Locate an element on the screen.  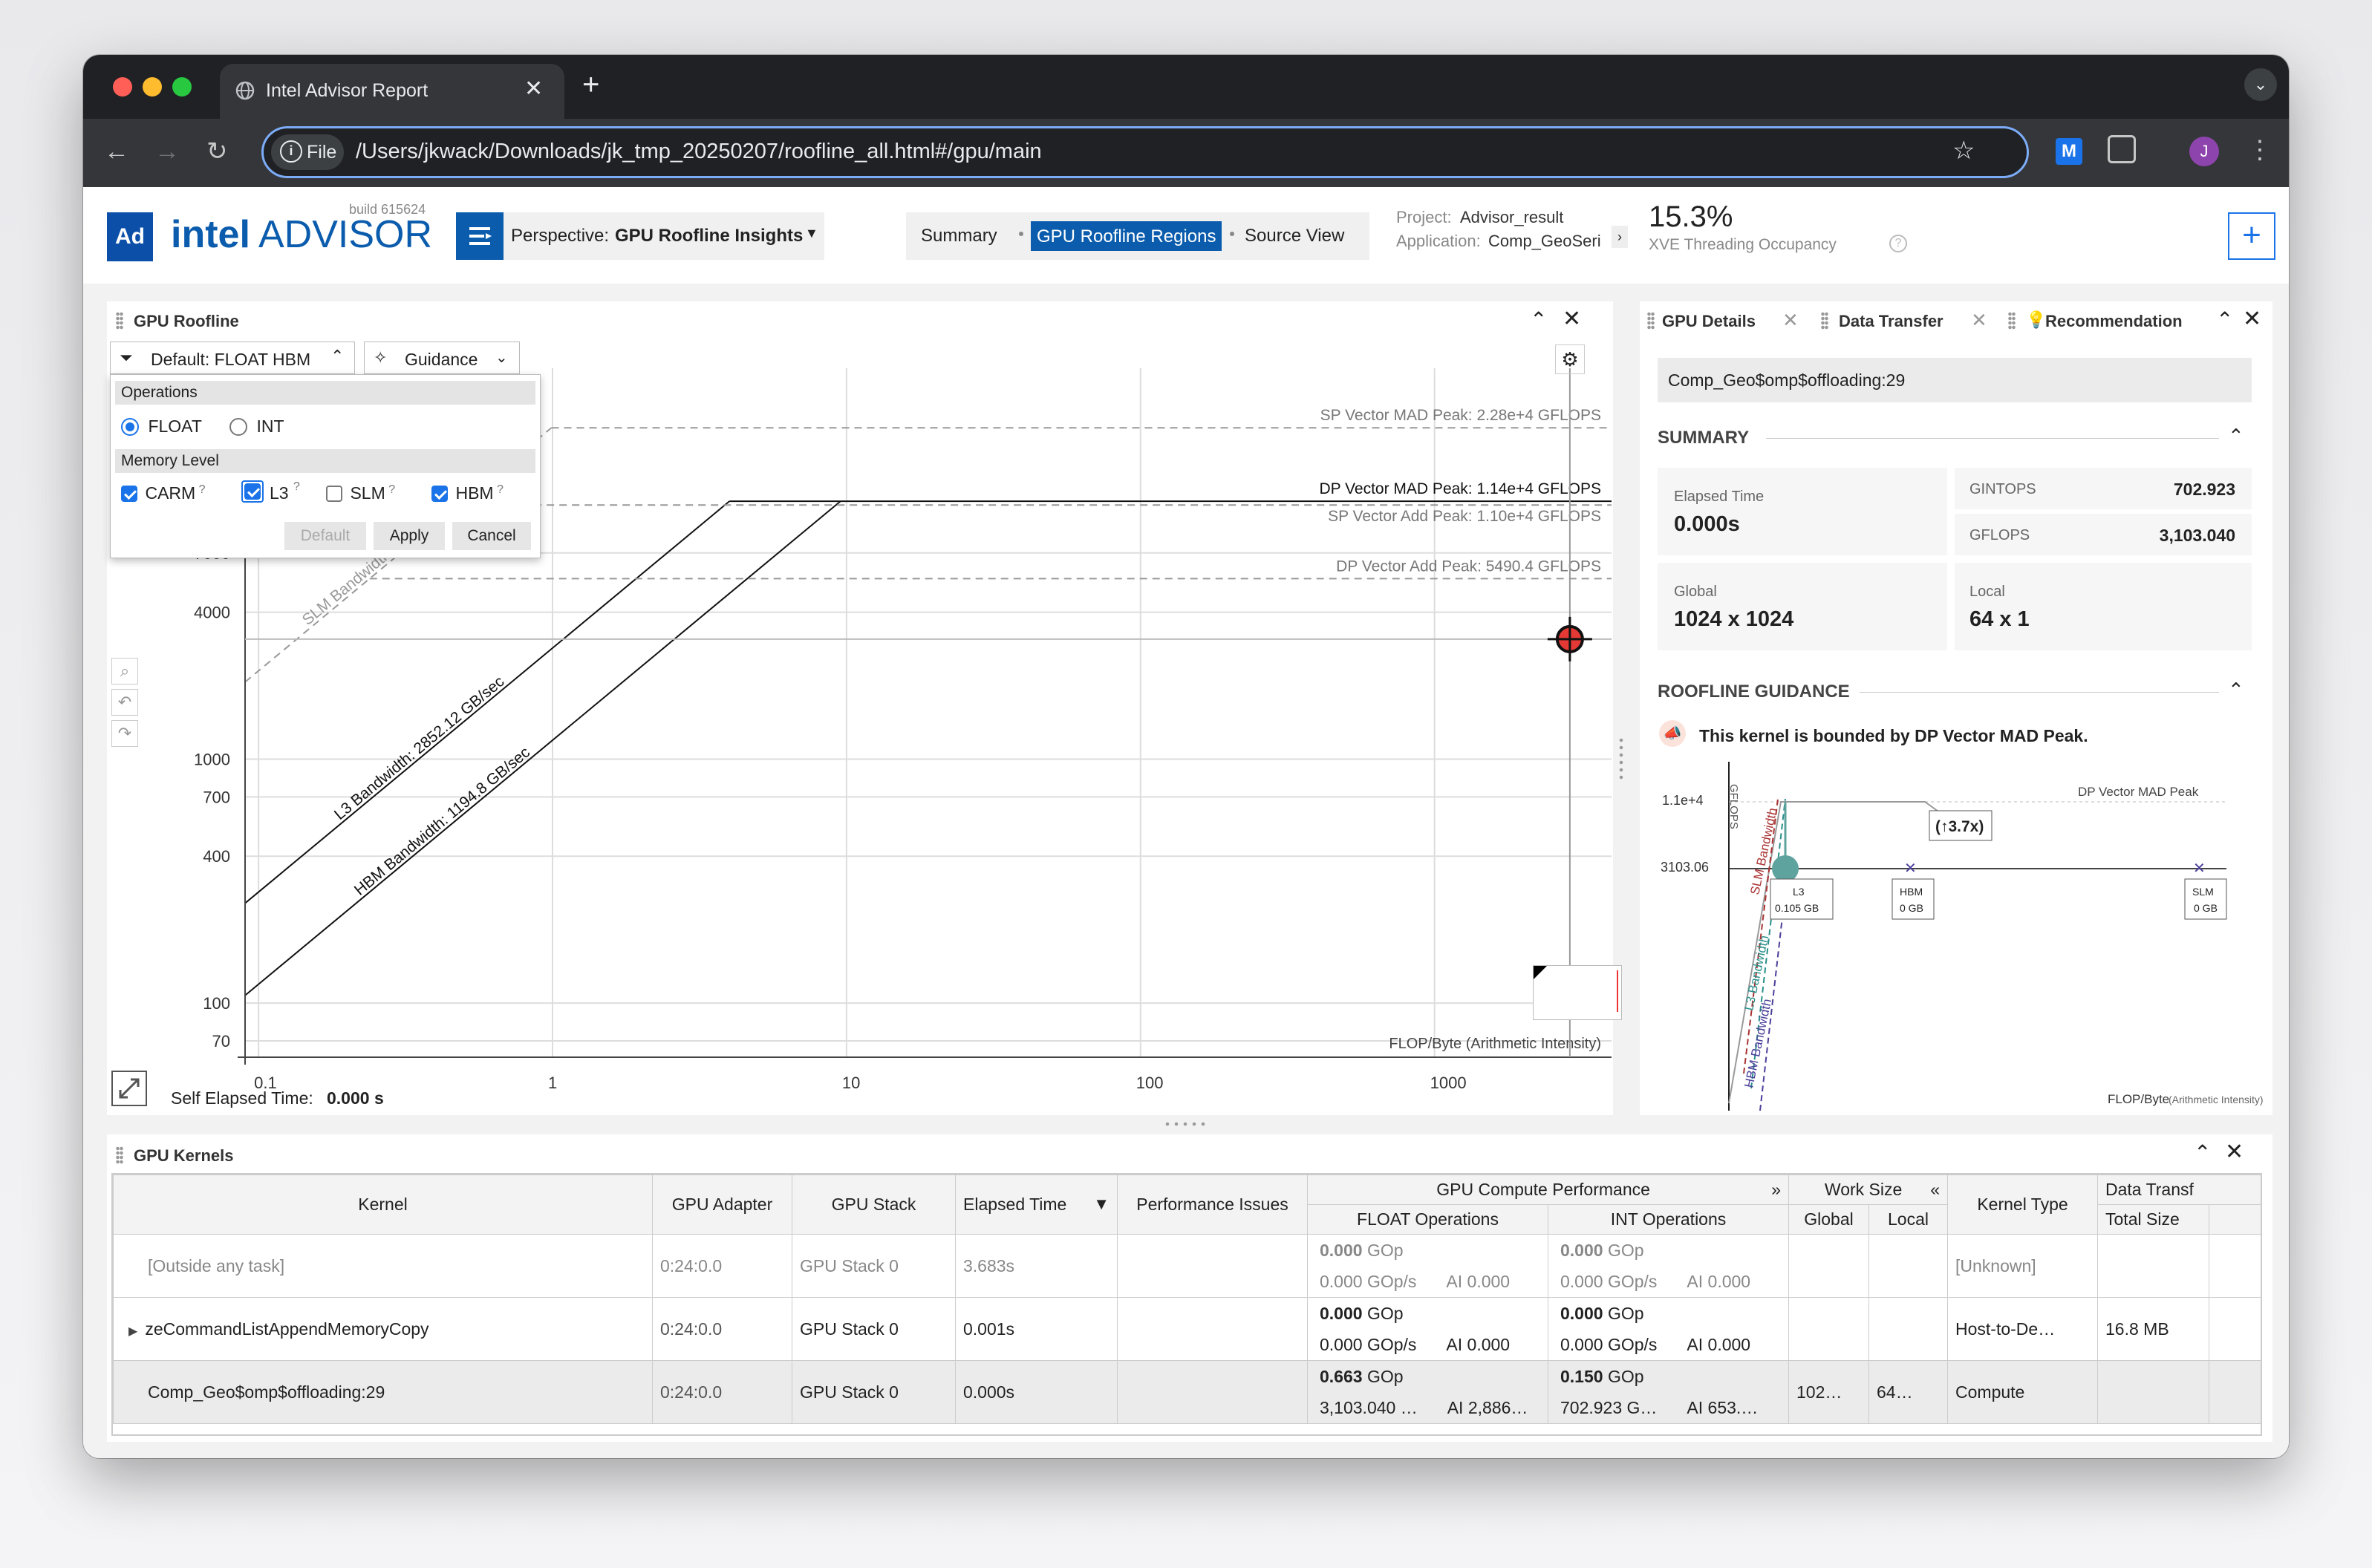
zoom-icon: ⌕ is located at coordinates (124, 671).